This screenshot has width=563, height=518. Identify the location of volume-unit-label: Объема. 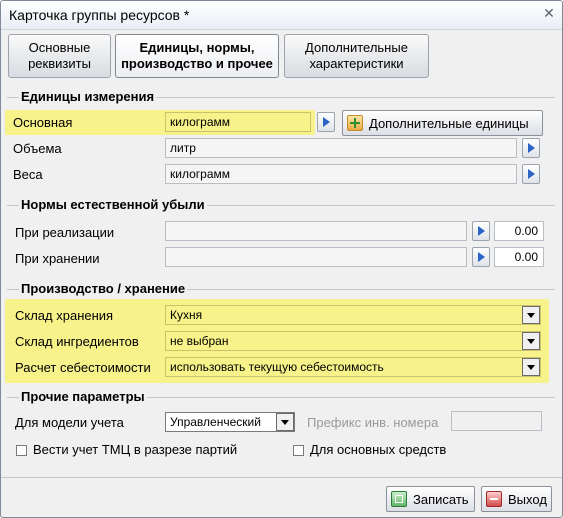
(37, 148).